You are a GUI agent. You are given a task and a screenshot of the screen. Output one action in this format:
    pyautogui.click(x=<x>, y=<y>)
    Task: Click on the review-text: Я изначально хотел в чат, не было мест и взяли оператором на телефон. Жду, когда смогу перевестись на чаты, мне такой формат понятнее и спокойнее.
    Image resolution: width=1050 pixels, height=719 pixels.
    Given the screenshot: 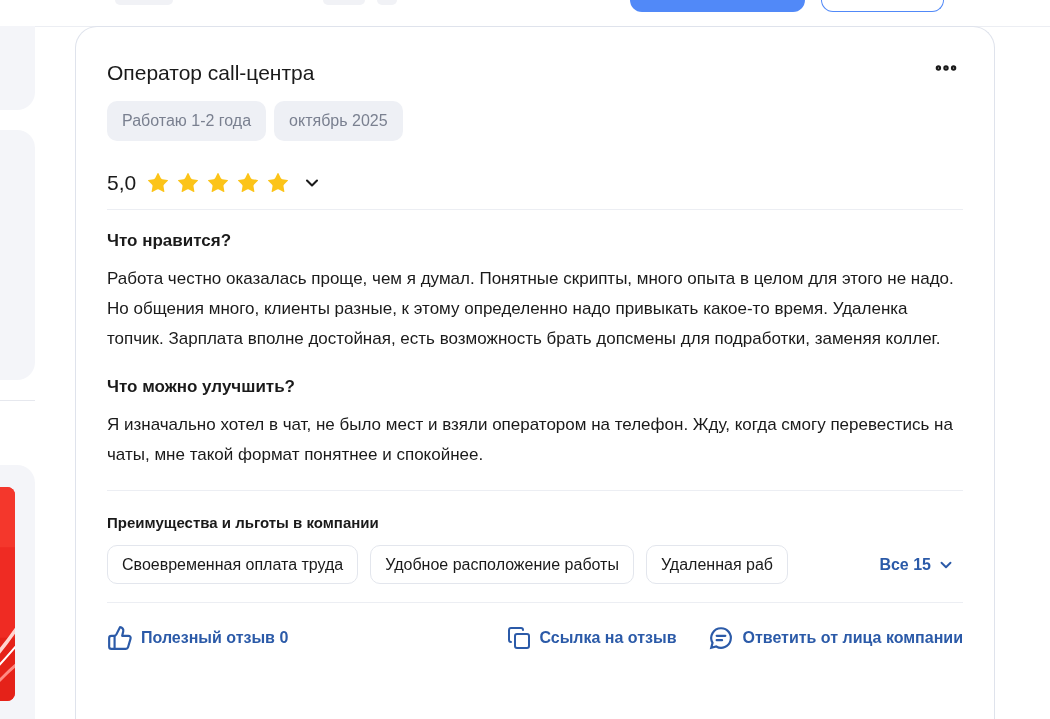 What is the action you would take?
    pyautogui.click(x=530, y=440)
    